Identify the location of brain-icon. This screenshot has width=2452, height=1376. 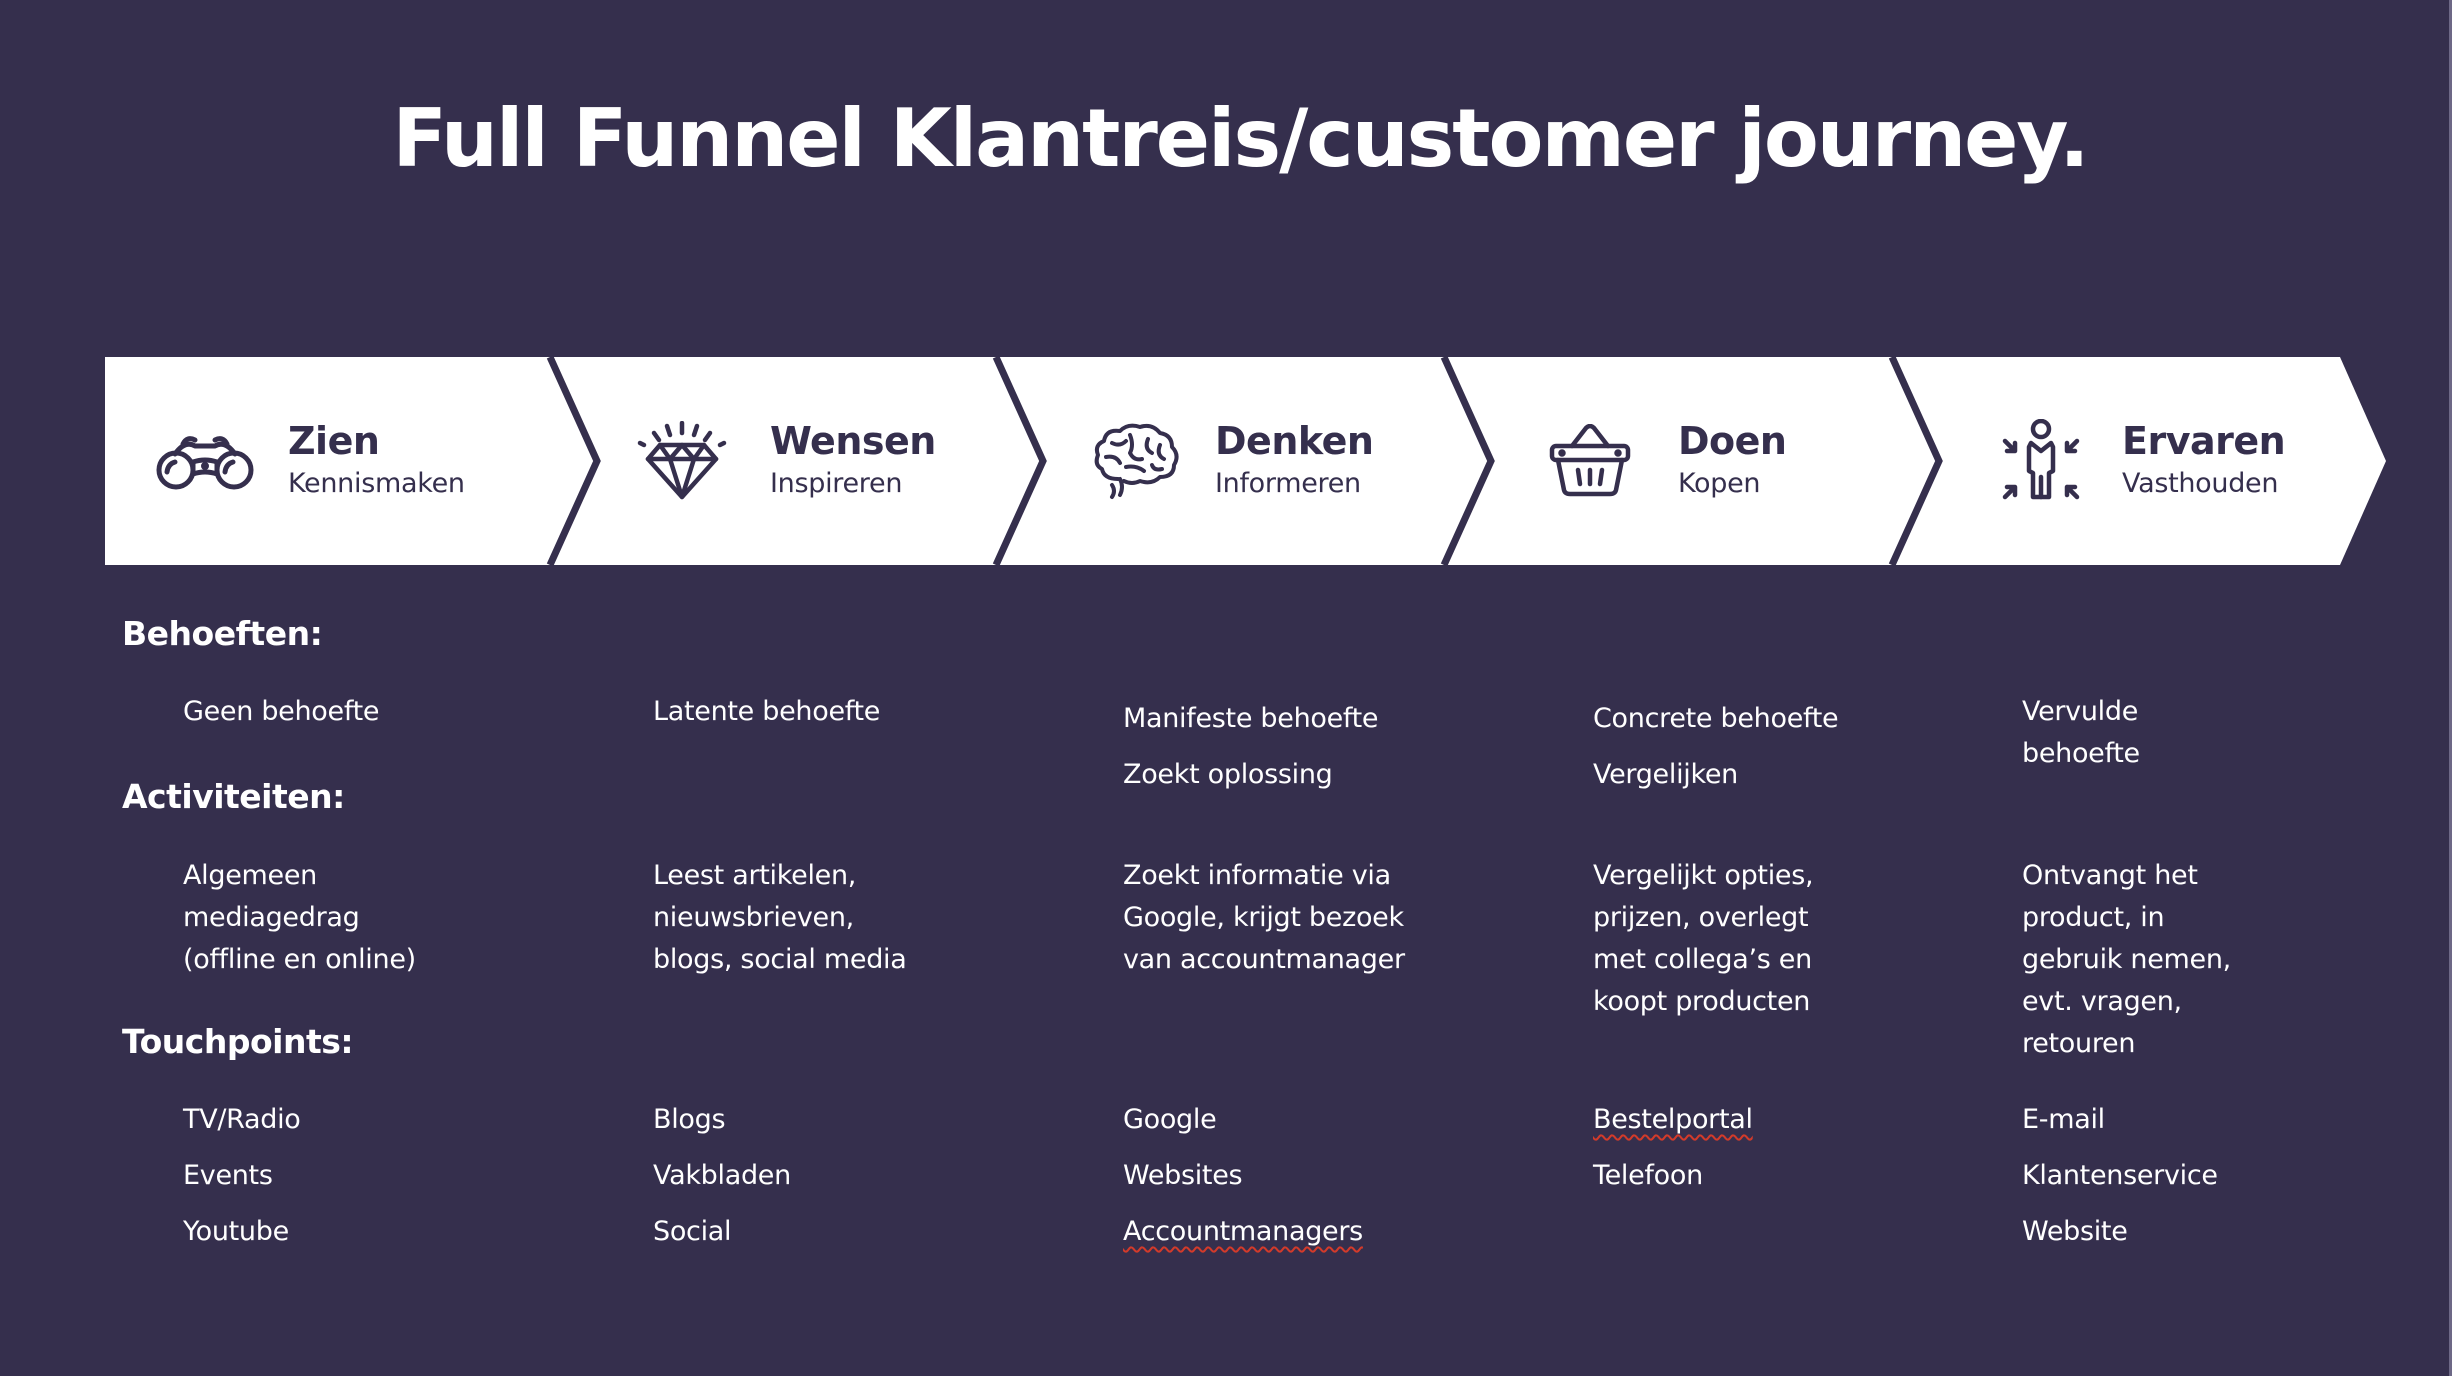
(1135, 461).